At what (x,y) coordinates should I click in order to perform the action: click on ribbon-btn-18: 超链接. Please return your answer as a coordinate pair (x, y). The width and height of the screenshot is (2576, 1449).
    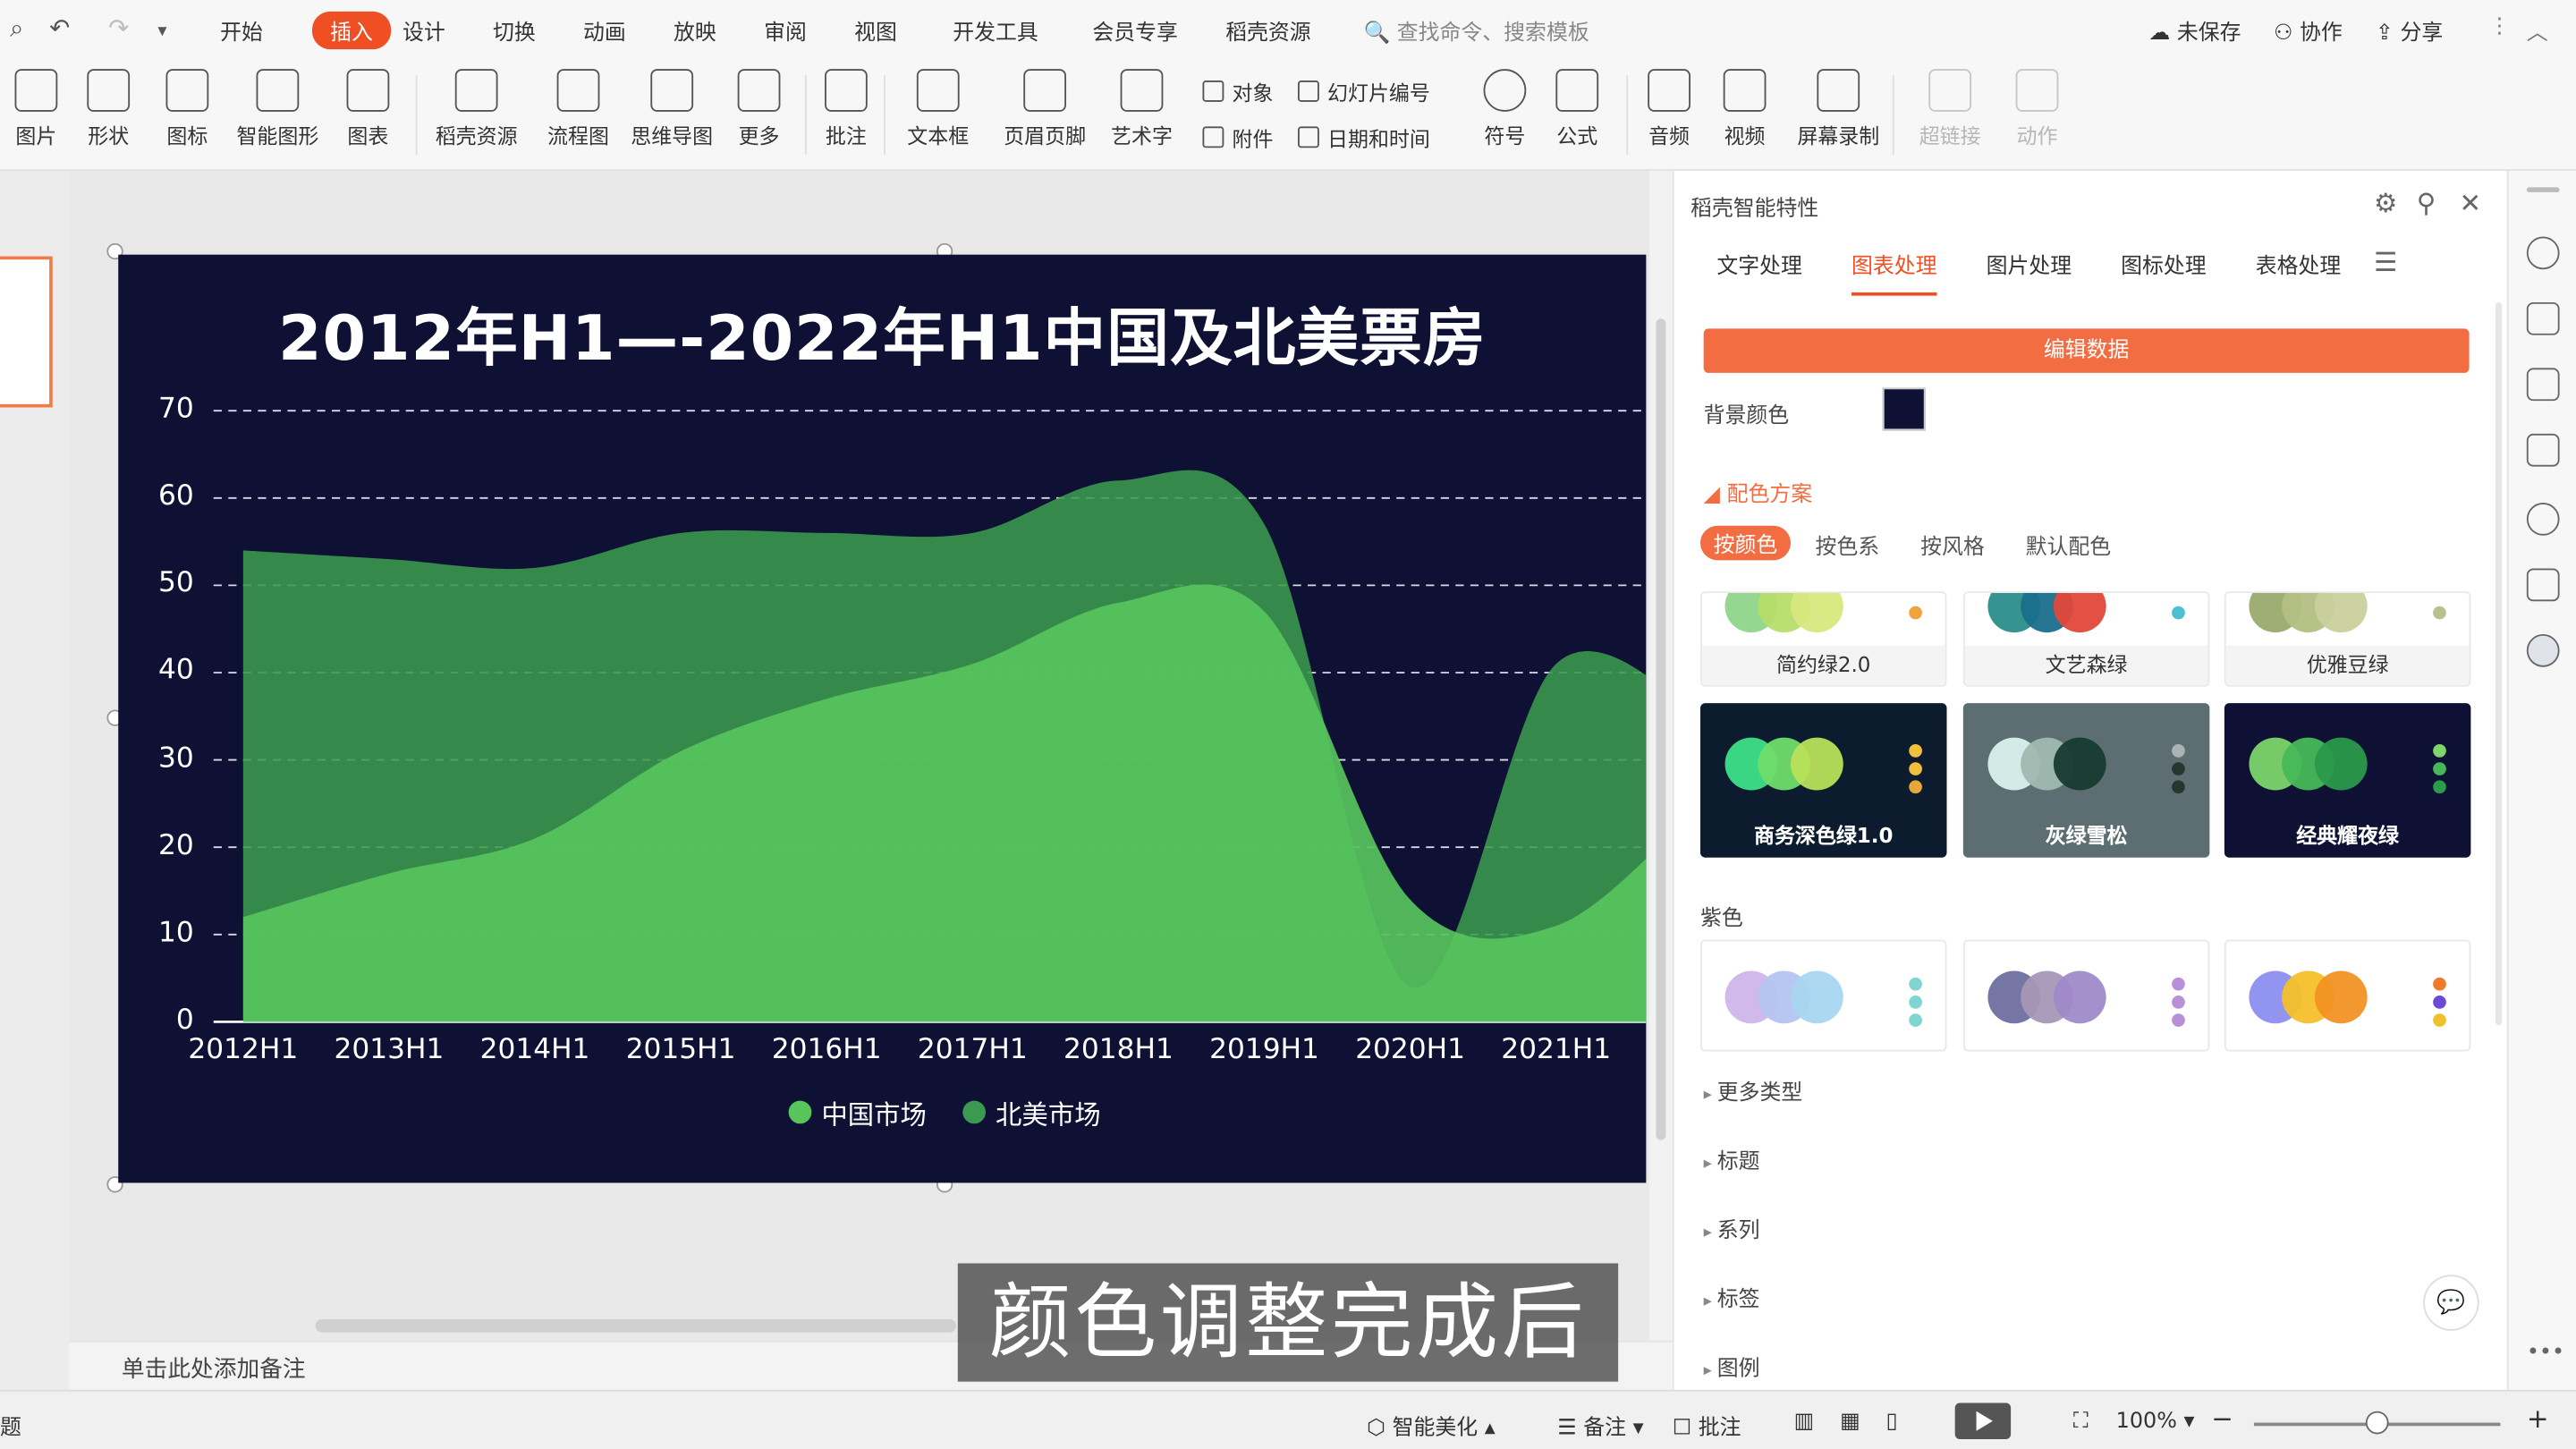
    Looking at the image, I should click on (1949, 109).